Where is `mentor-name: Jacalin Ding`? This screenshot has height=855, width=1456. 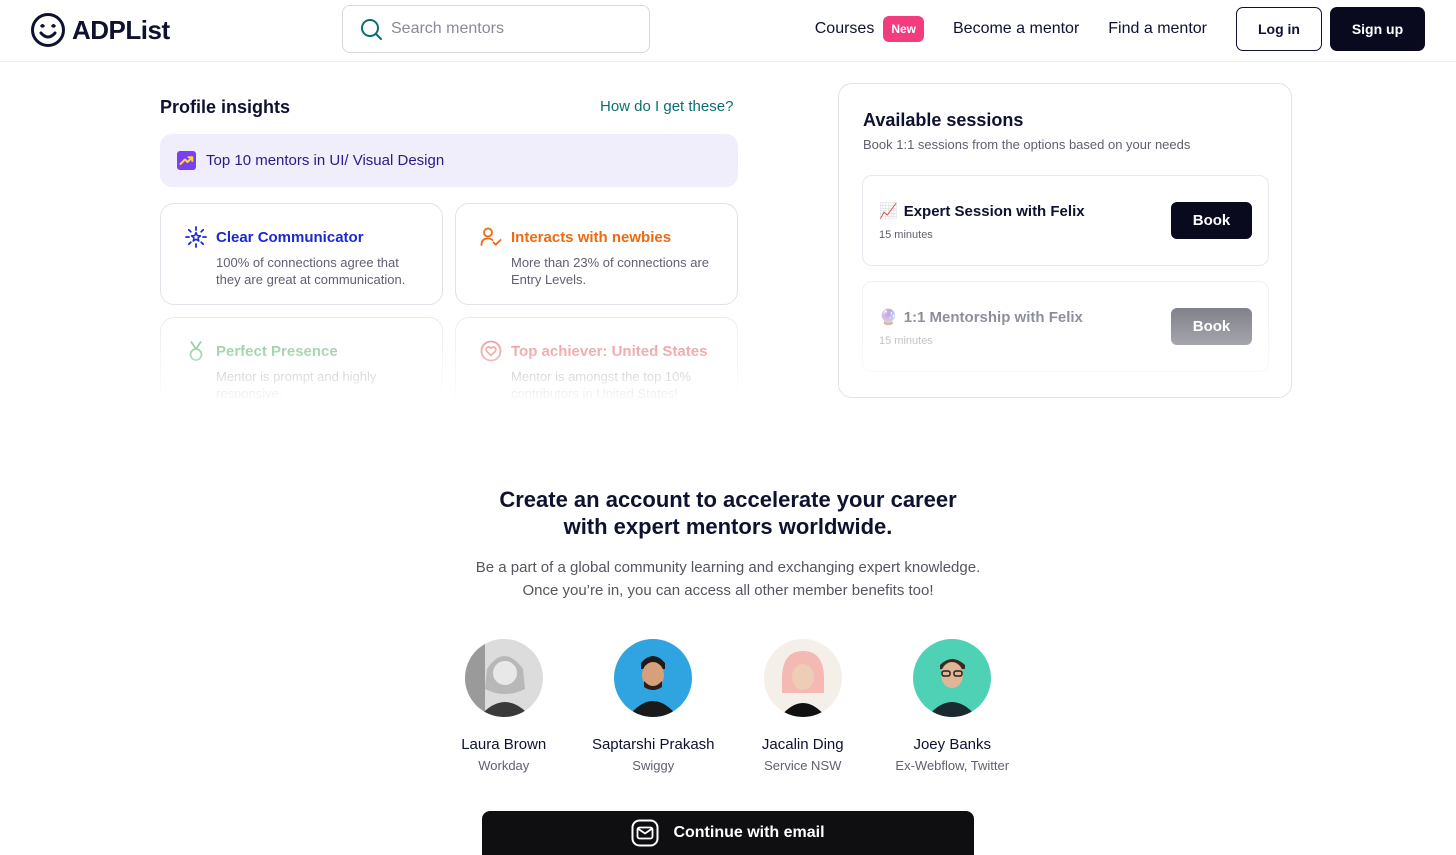
mentor-name: Jacalin Ding is located at coordinates (802, 744).